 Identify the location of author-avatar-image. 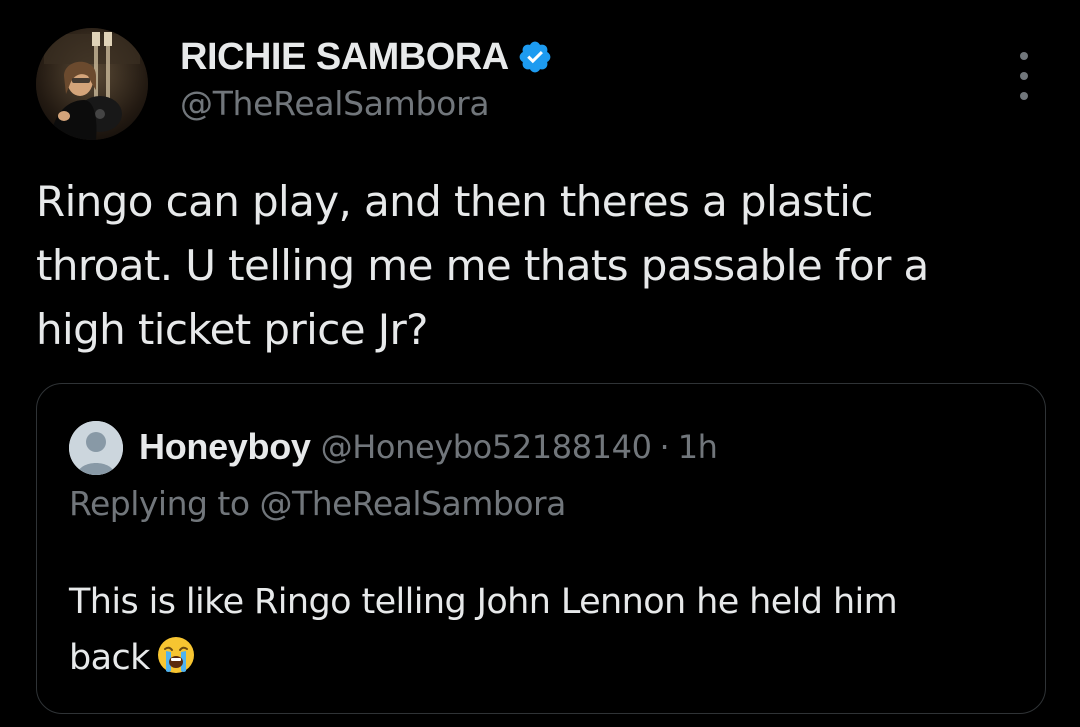
(92, 84).